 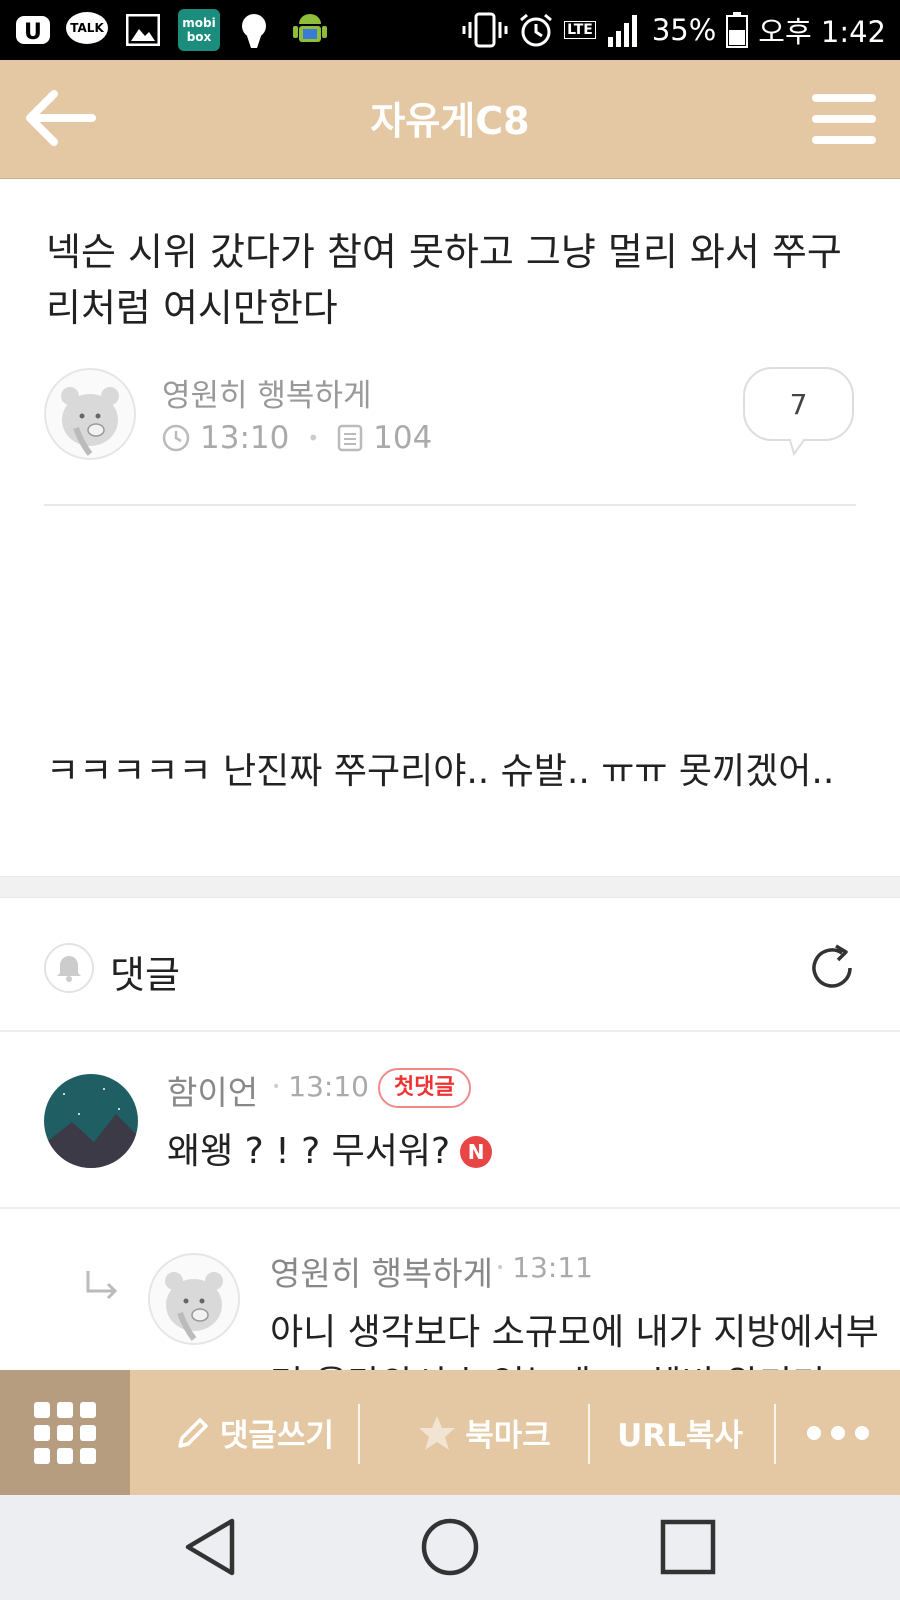 I want to click on app-header: 자유게C8, so click(x=450, y=119).